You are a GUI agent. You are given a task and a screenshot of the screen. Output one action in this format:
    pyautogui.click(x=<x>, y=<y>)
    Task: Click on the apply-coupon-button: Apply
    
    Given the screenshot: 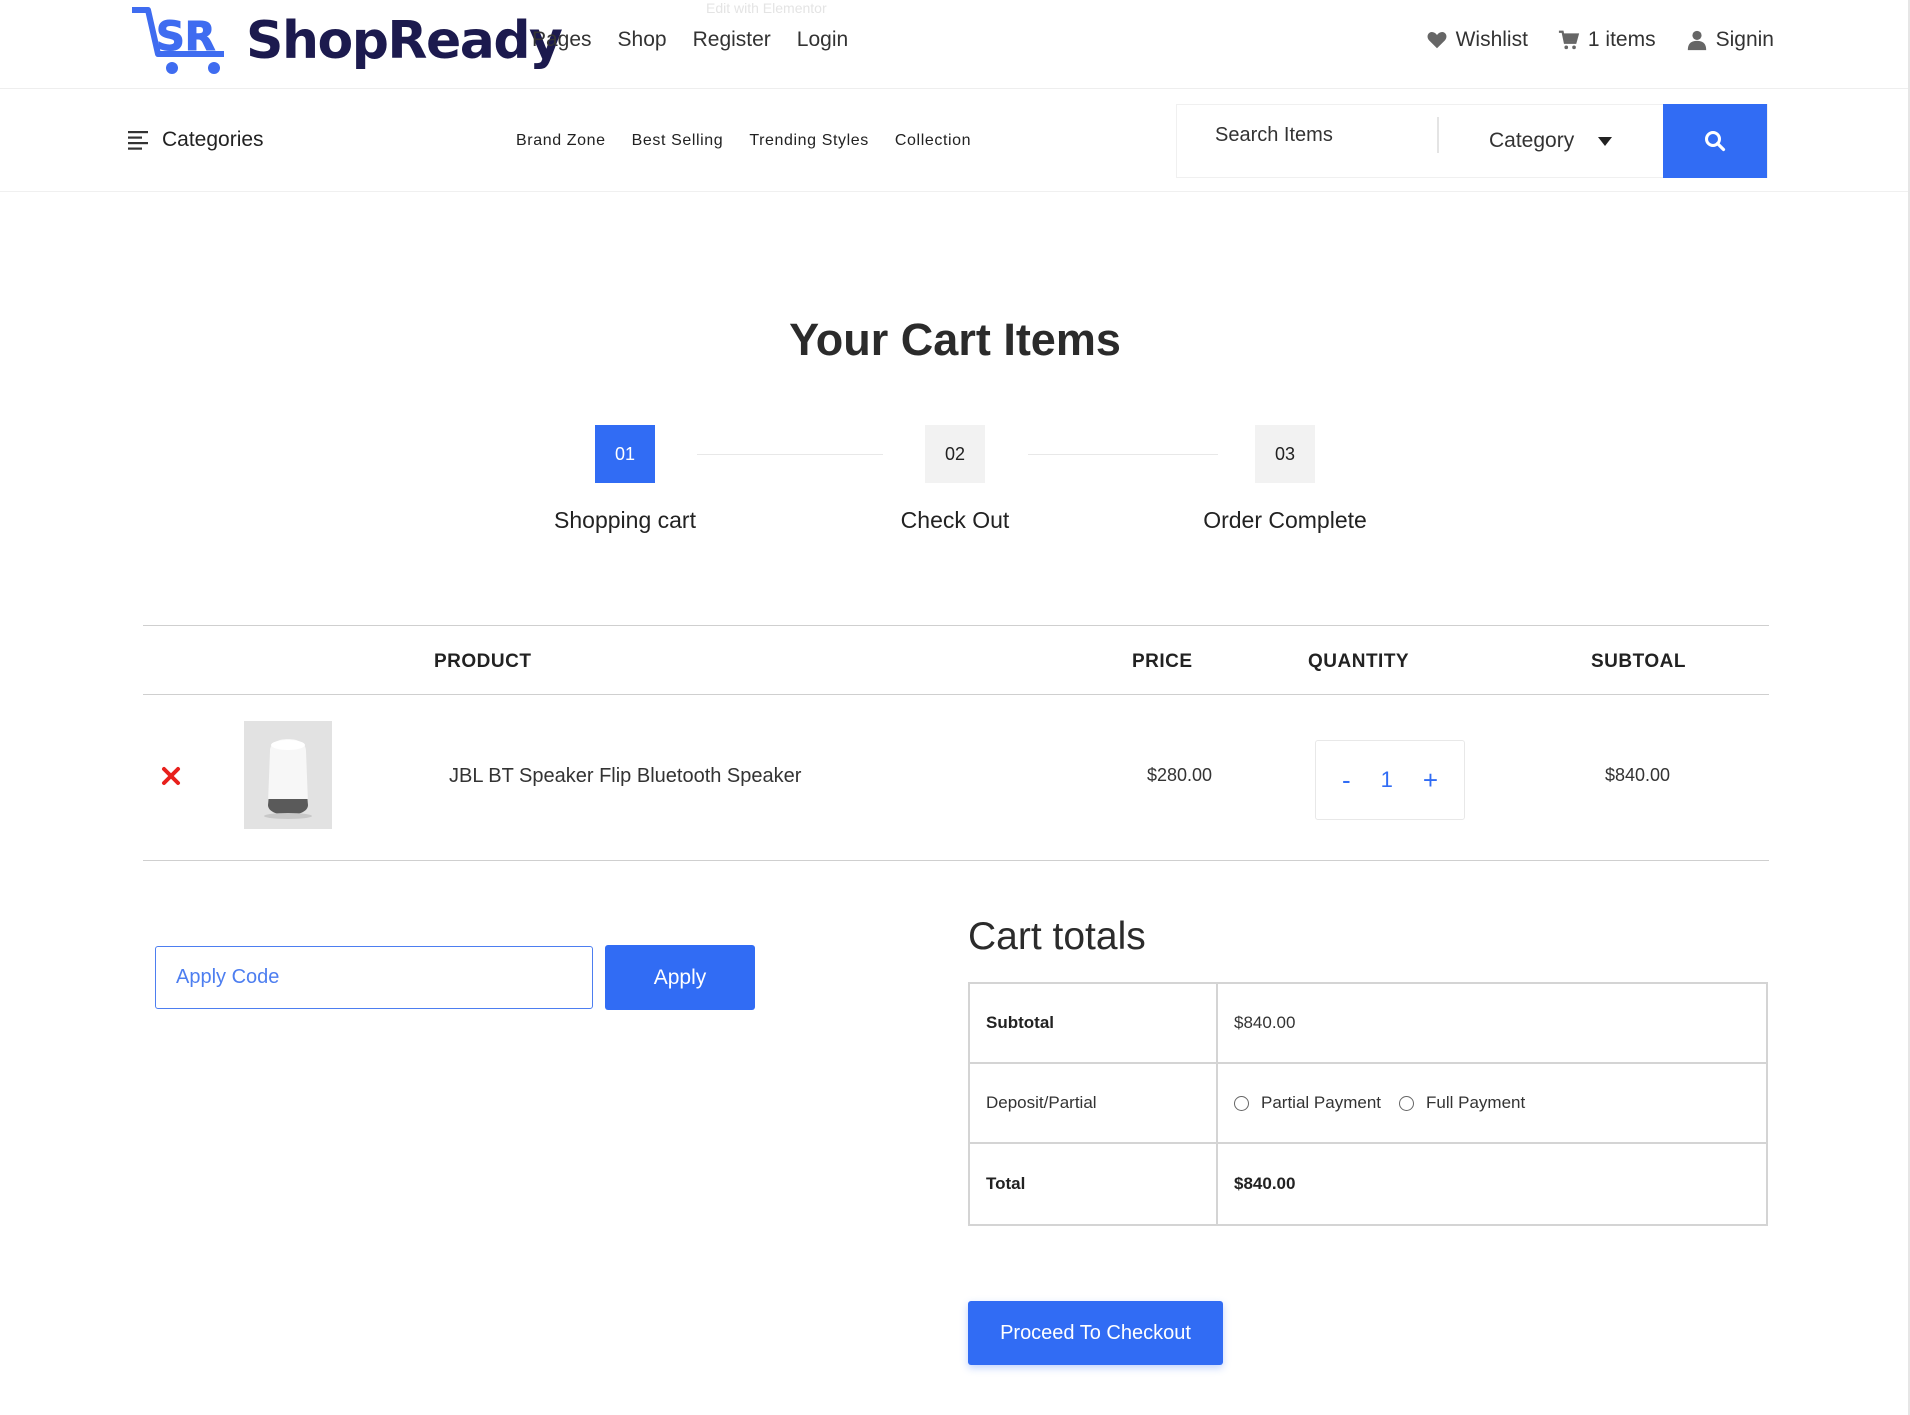 What is the action you would take?
    pyautogui.click(x=680, y=977)
    